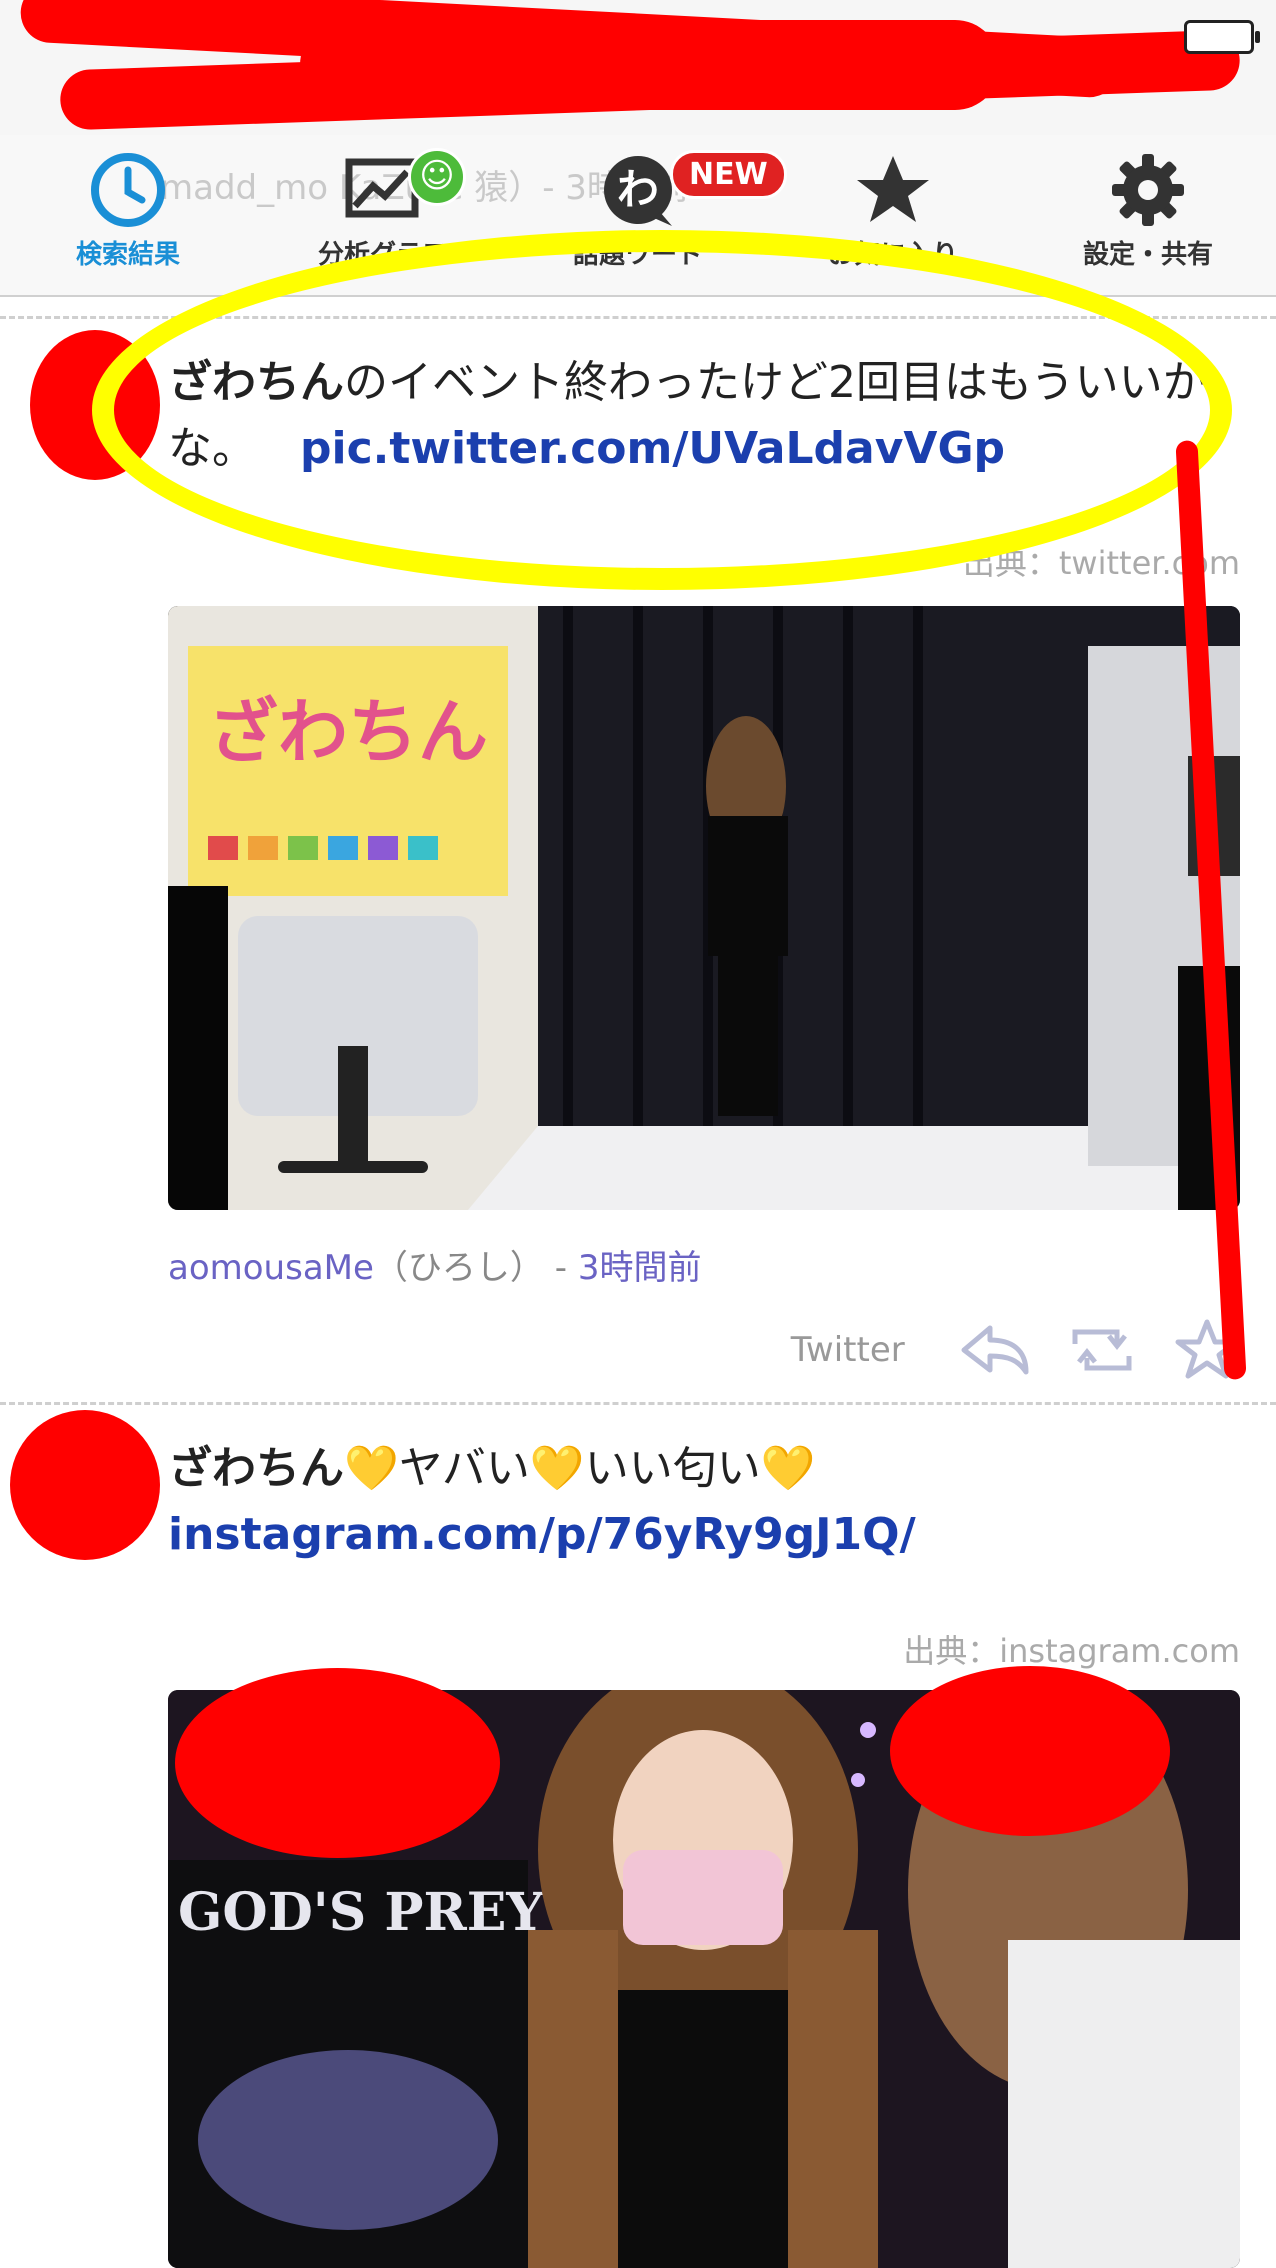  I want to click on clock-icon, so click(128, 190).